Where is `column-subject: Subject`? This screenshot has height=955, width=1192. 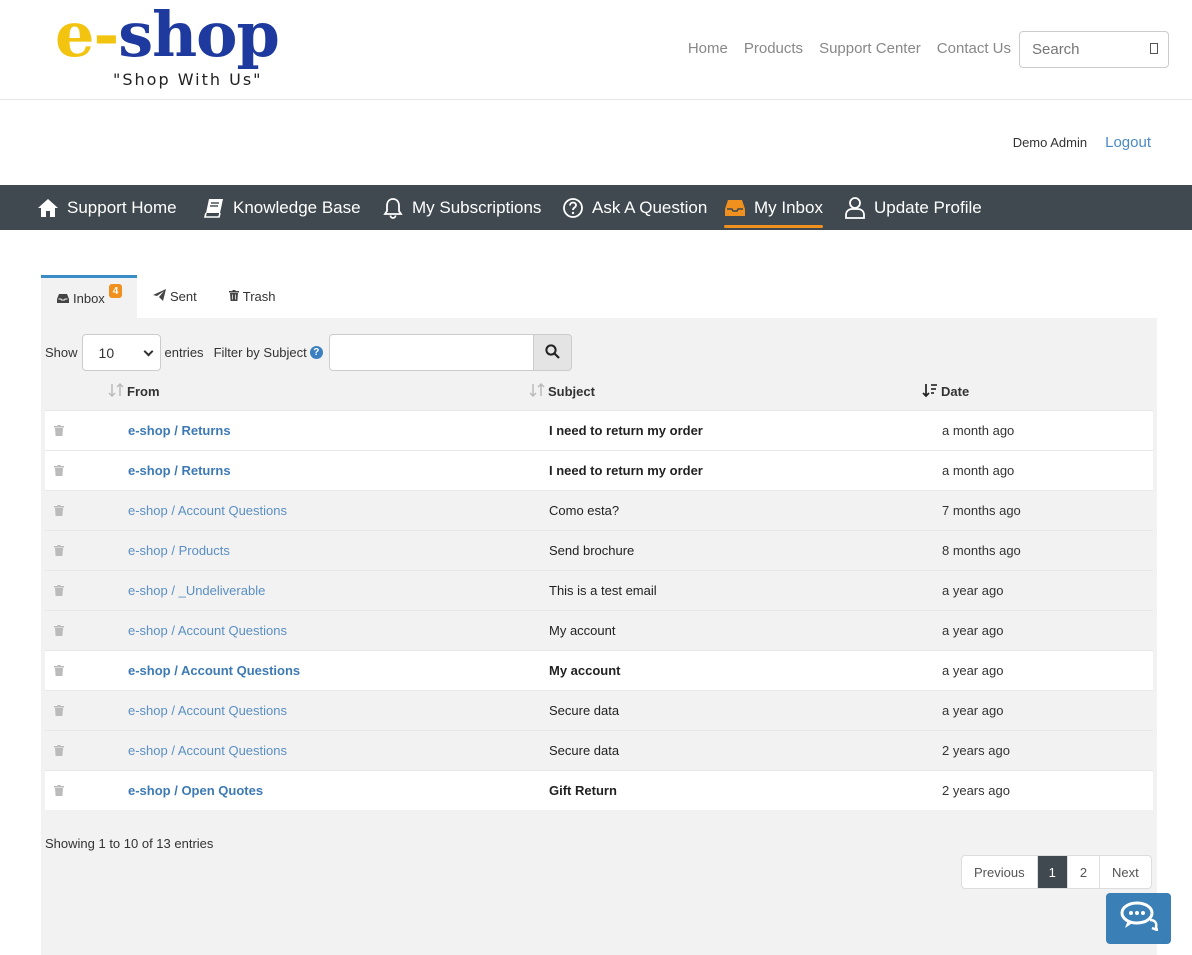
column-subject: Subject is located at coordinates (562, 391).